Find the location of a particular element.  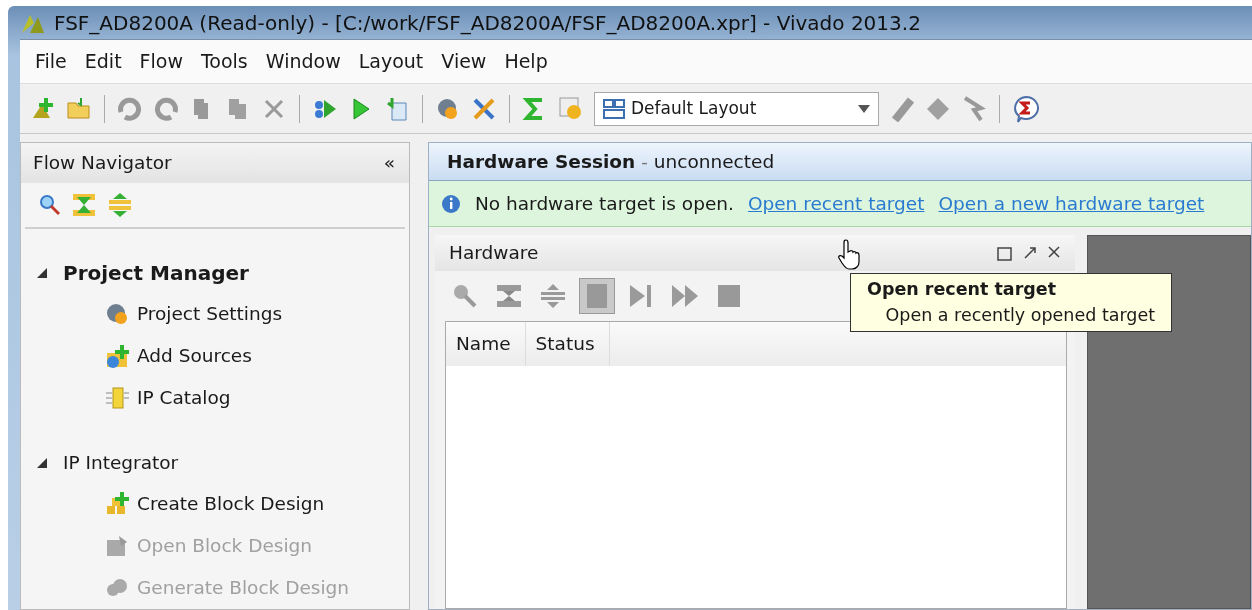

menu-item: Window is located at coordinates (303, 61).